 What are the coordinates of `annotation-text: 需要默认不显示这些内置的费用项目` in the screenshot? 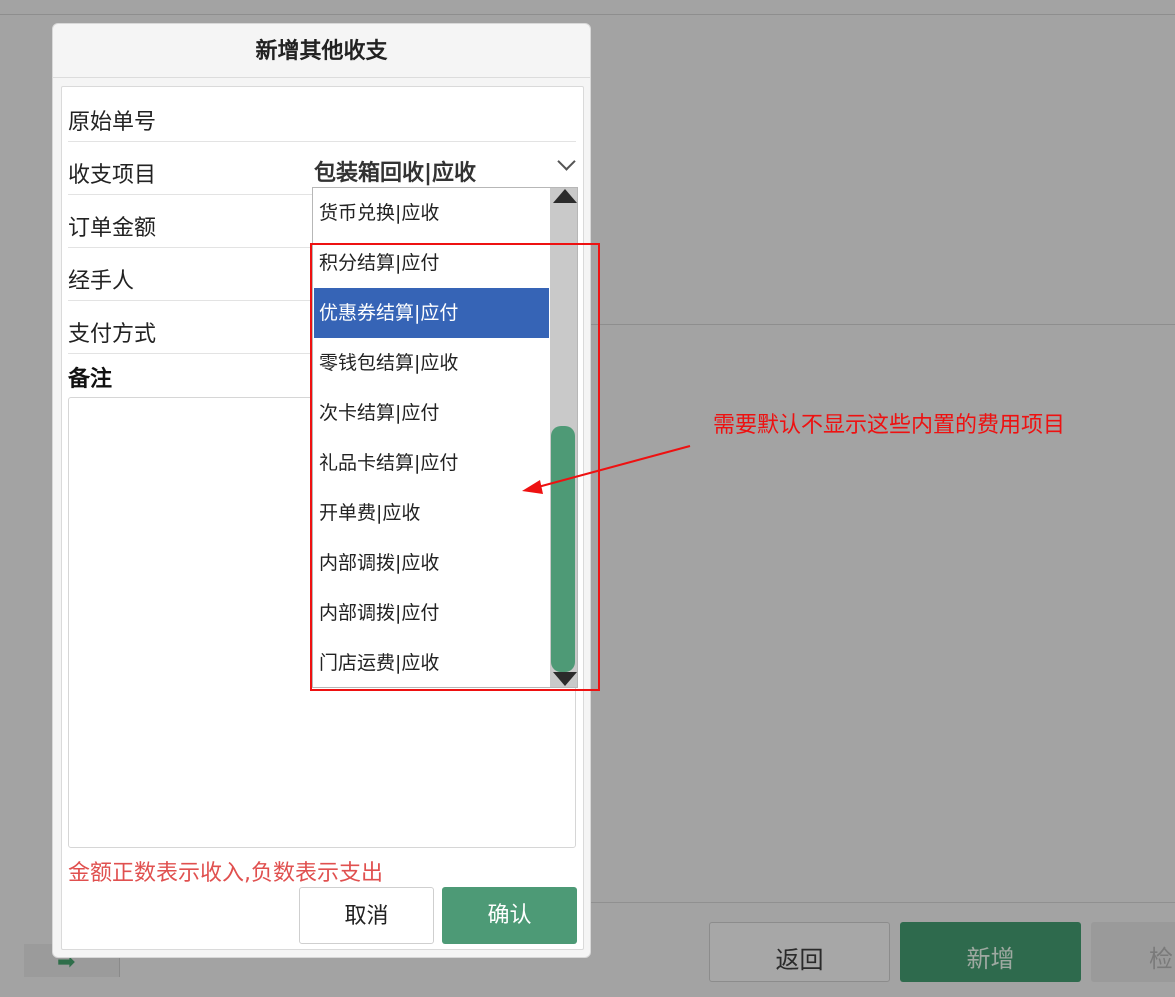 It's located at (889, 425).